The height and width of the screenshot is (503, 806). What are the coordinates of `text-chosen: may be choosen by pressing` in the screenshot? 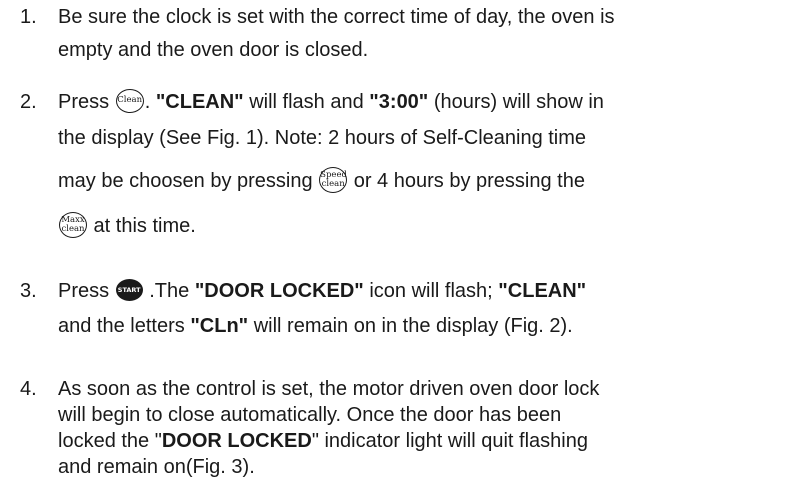 It's located at (188, 181).